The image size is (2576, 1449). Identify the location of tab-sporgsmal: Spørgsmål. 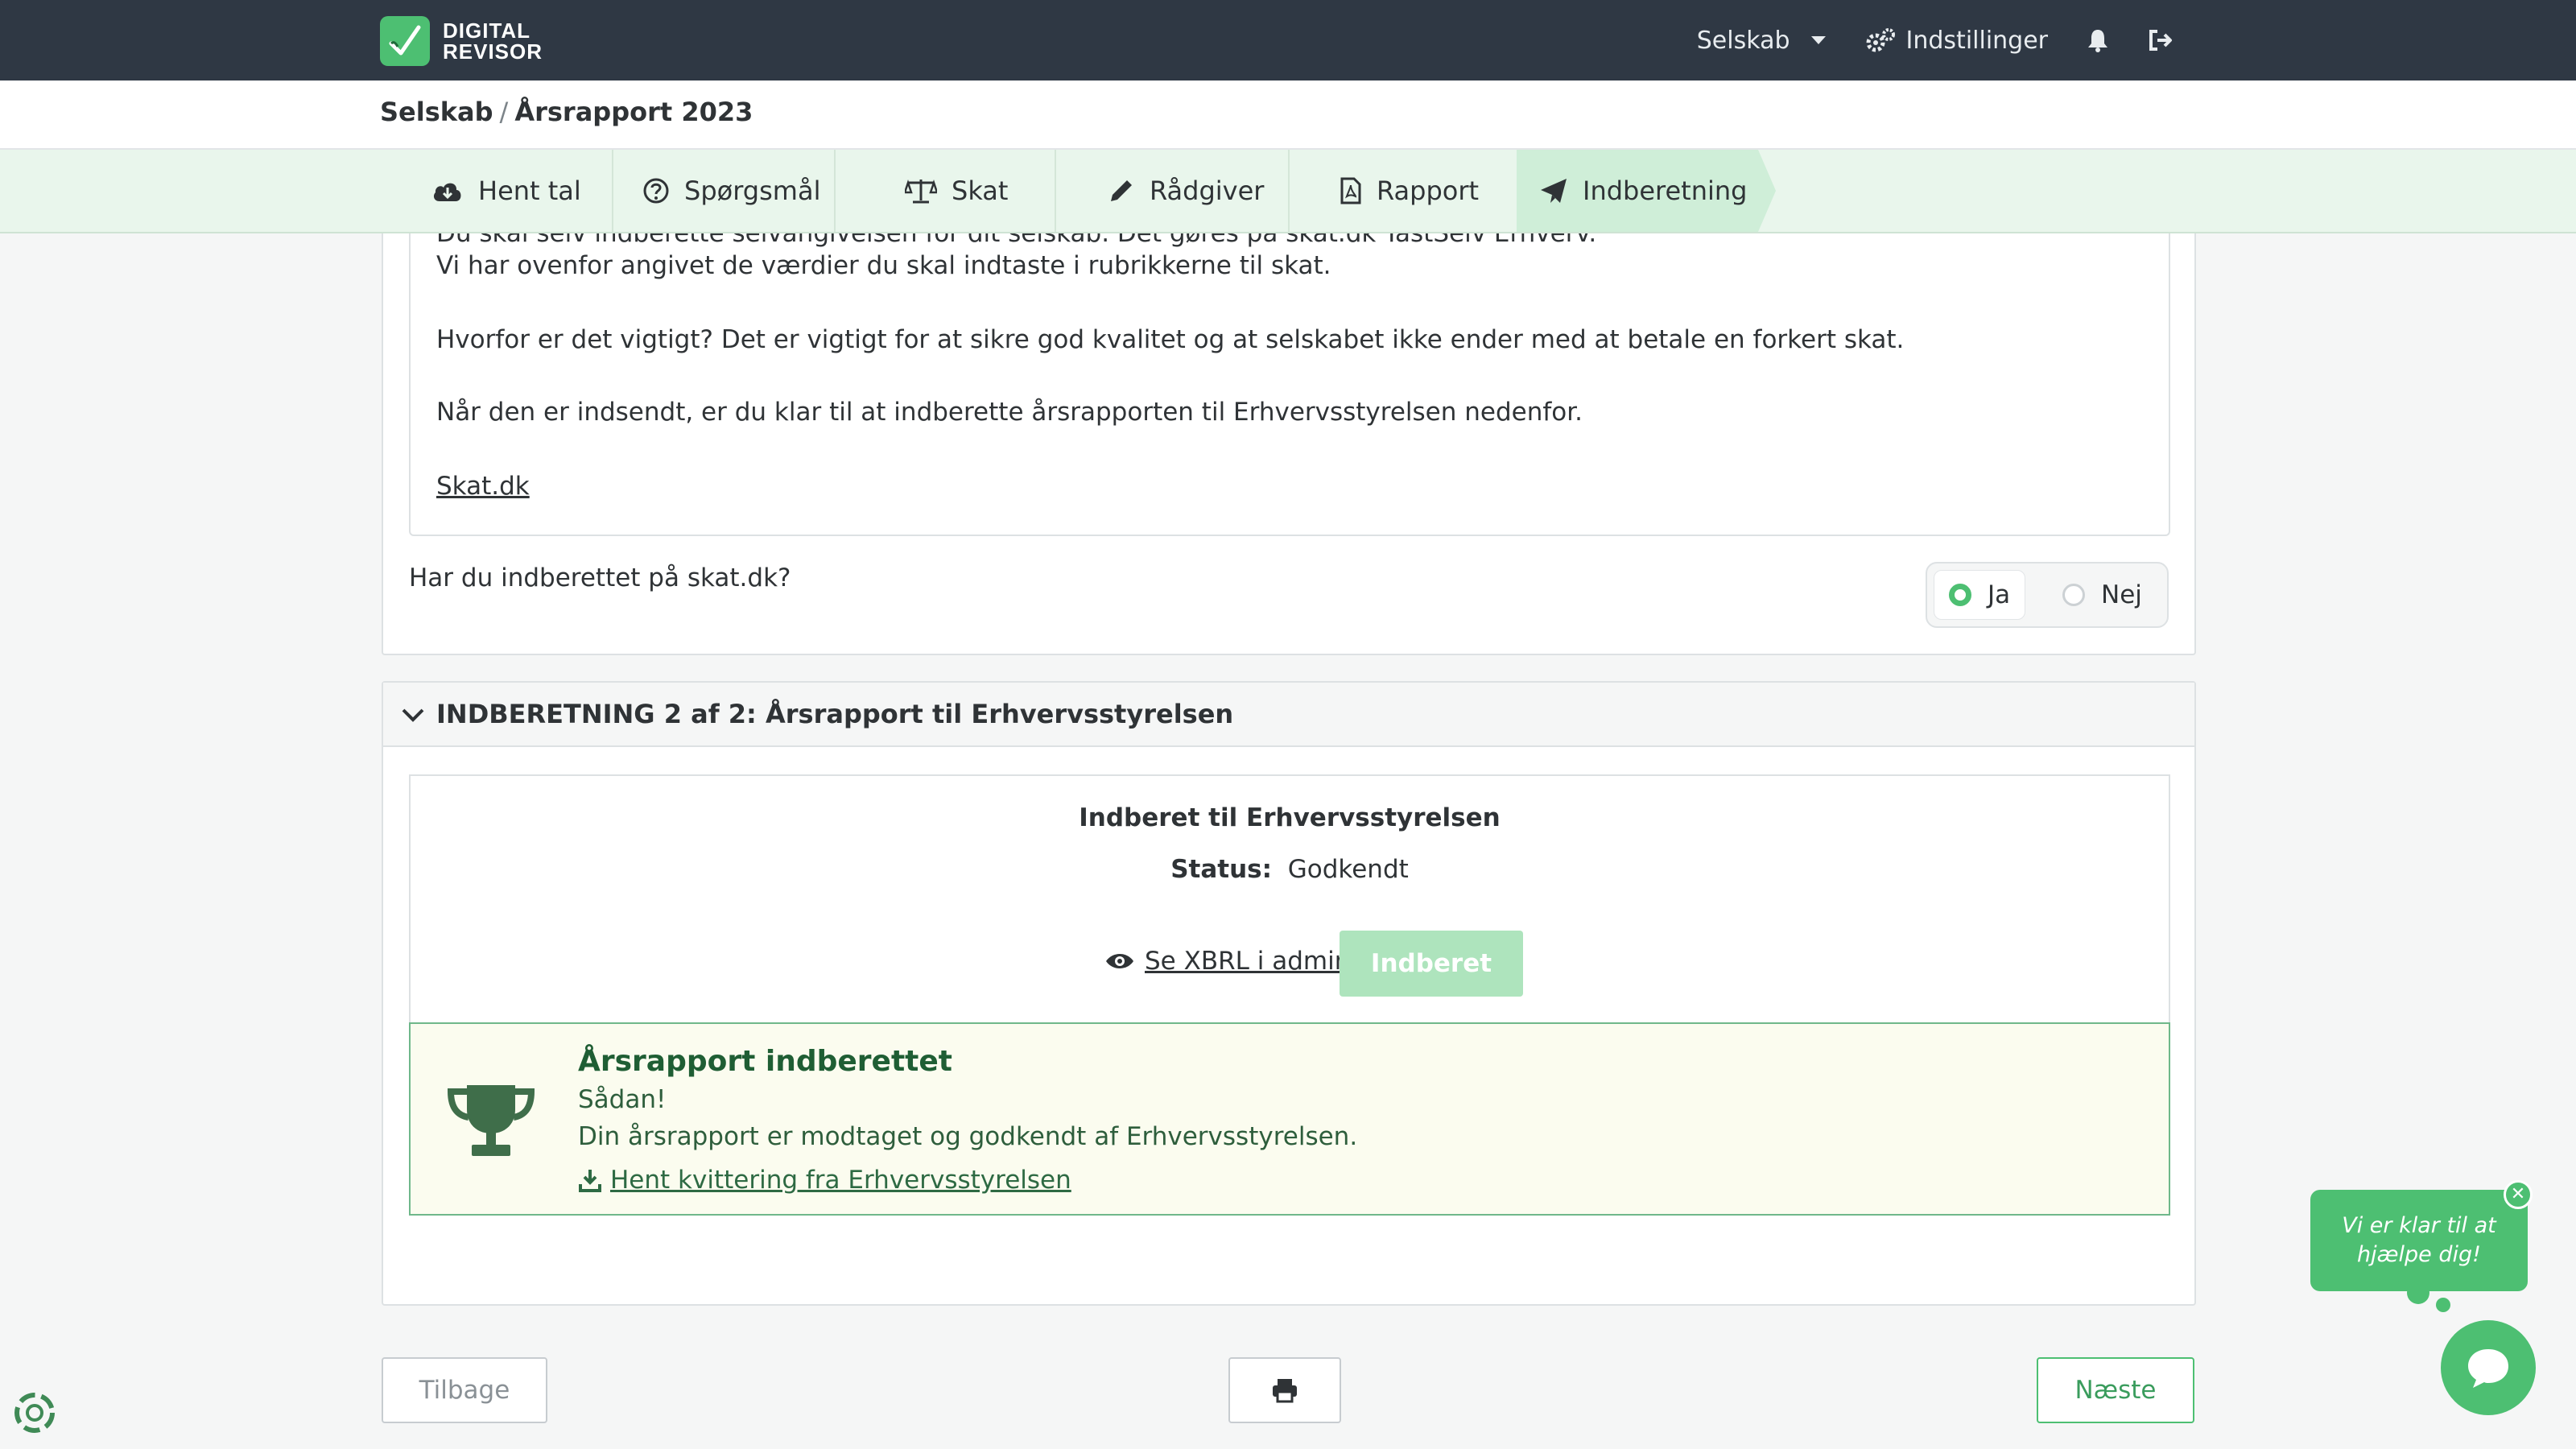
(731, 191).